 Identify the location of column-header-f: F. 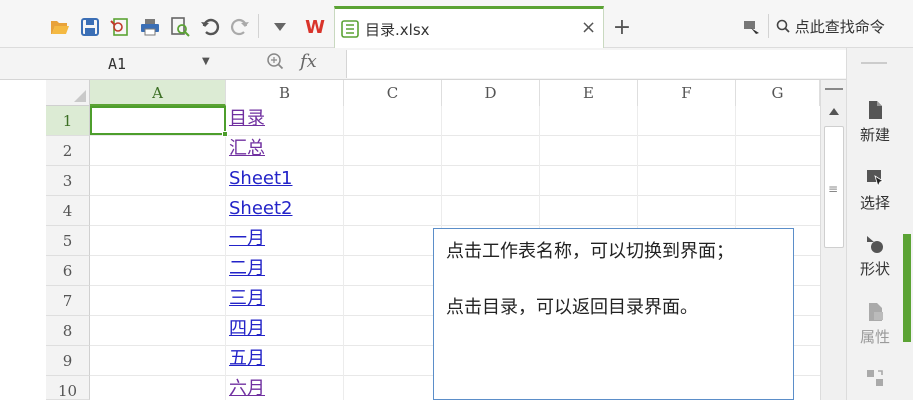
(687, 93).